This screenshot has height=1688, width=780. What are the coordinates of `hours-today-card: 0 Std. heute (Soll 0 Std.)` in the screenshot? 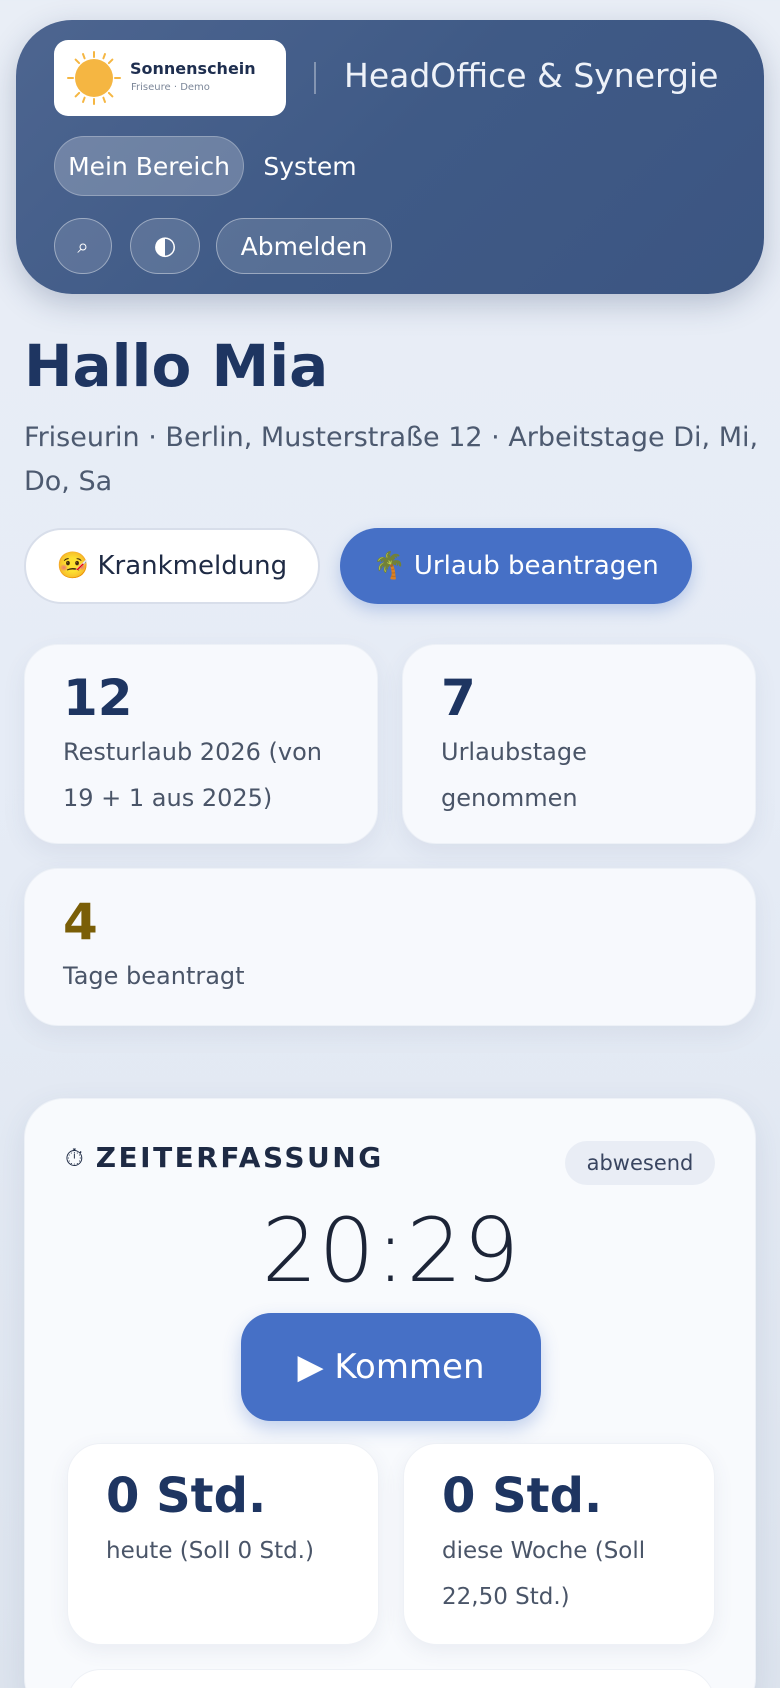 It's located at (223, 1544).